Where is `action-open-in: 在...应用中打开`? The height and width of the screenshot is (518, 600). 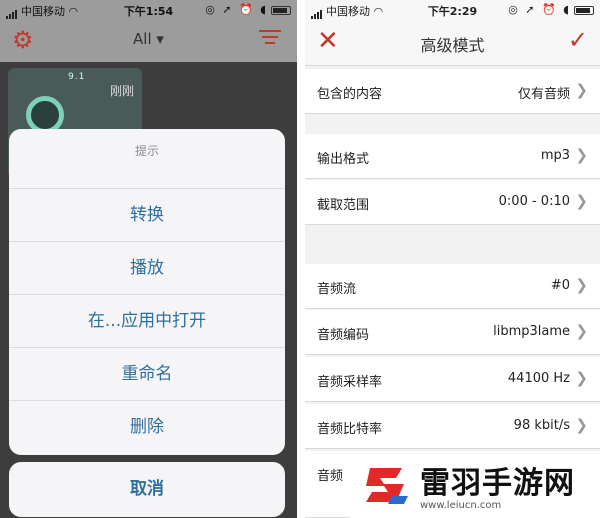 action-open-in: 在...应用中打开 is located at coordinates (147, 321).